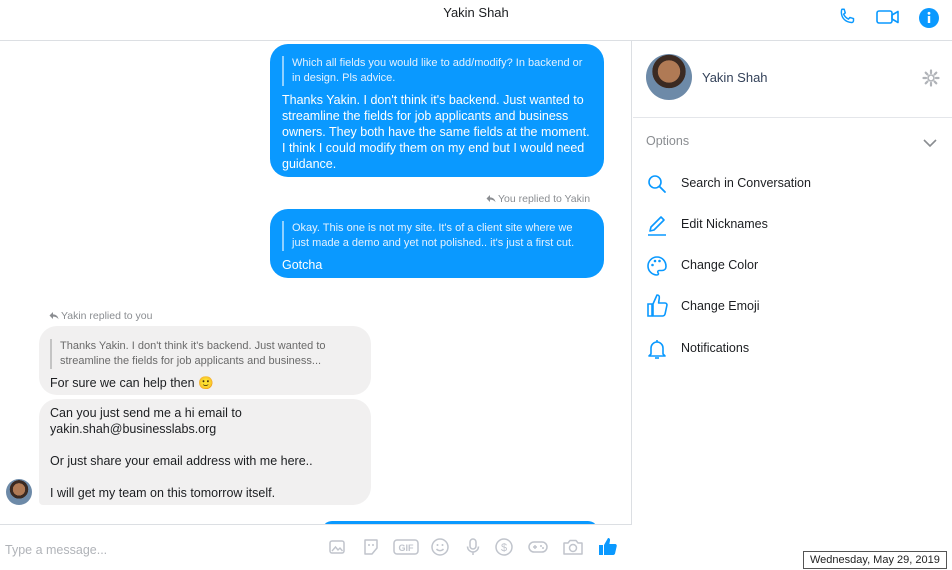 This screenshot has height=570, width=952. What do you see at coordinates (724, 224) in the screenshot?
I see `option-label: Edit Nicknames` at bounding box center [724, 224].